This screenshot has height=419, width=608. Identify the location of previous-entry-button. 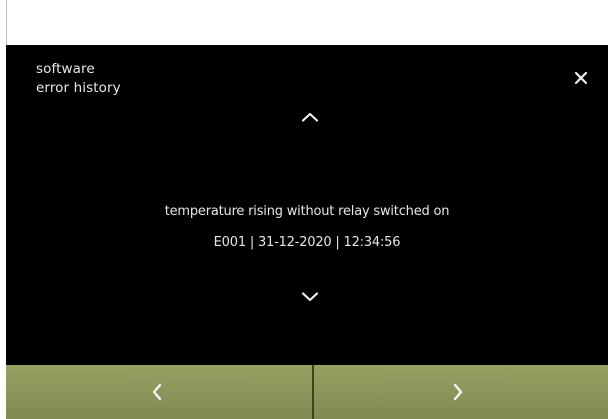
(310, 117).